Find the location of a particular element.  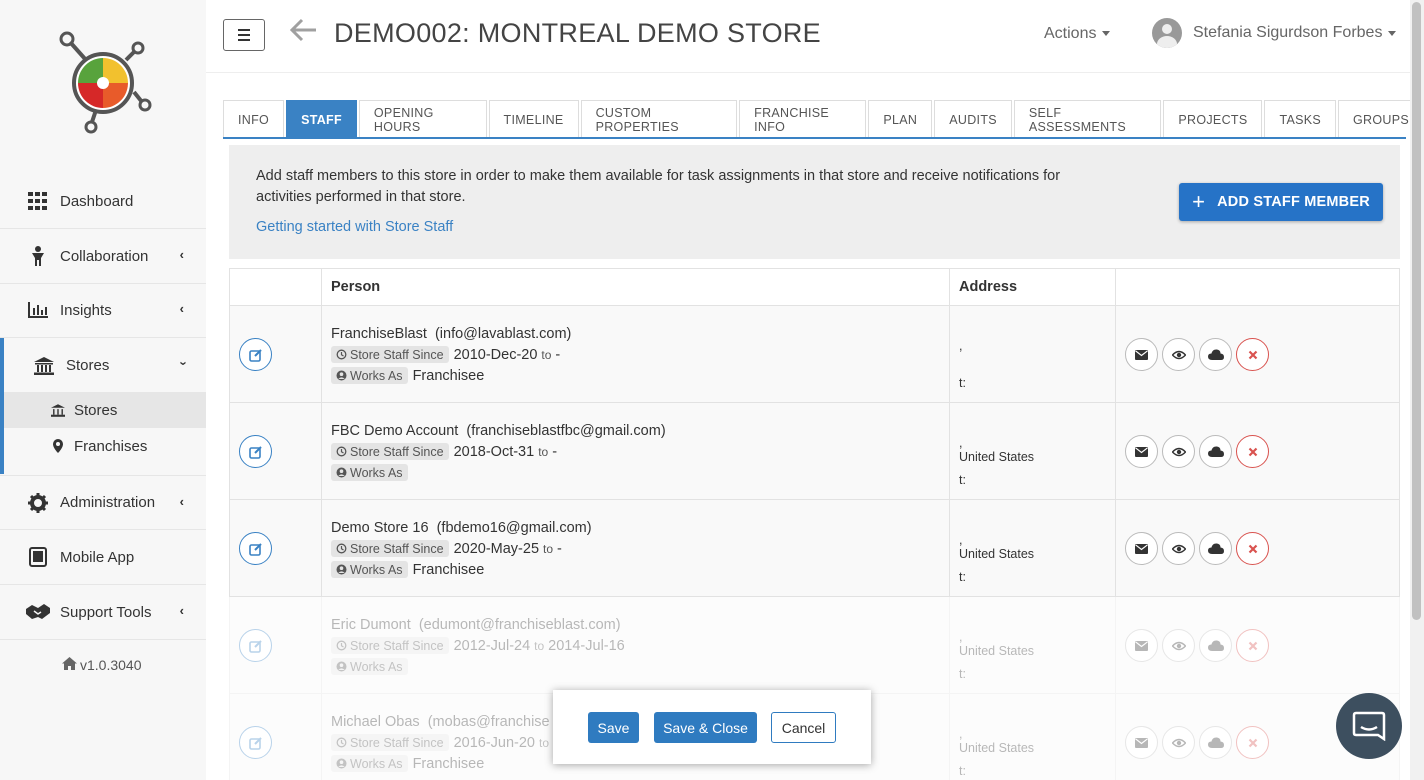

chat-launcher-button is located at coordinates (1369, 726).